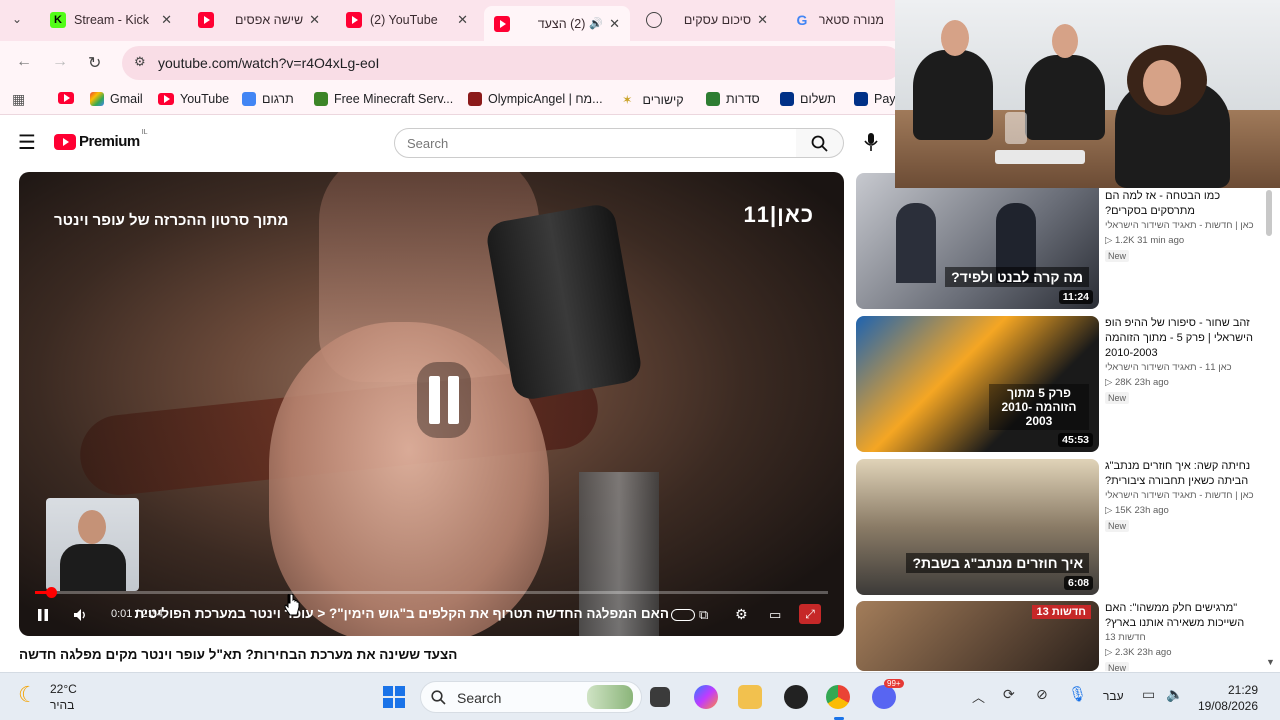  I want to click on weather-description: בהיר, so click(62, 705).